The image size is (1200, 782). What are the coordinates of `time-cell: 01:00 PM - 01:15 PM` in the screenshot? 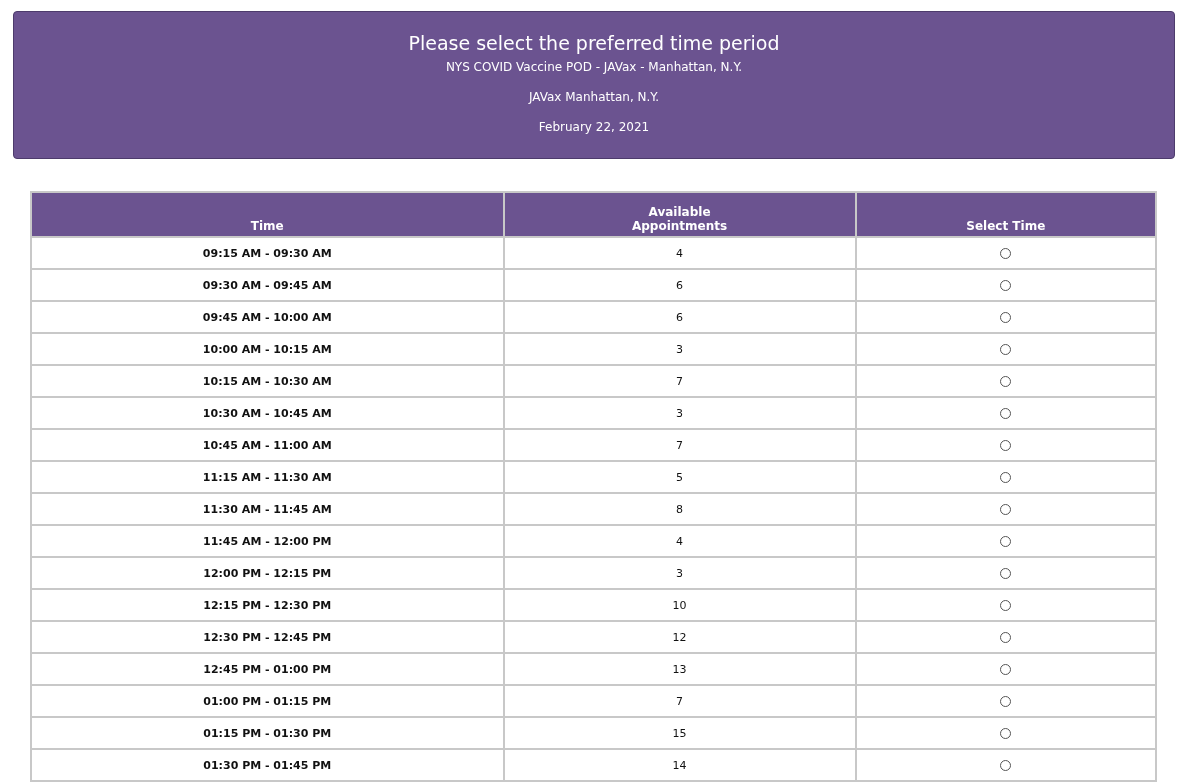 It's located at (267, 701).